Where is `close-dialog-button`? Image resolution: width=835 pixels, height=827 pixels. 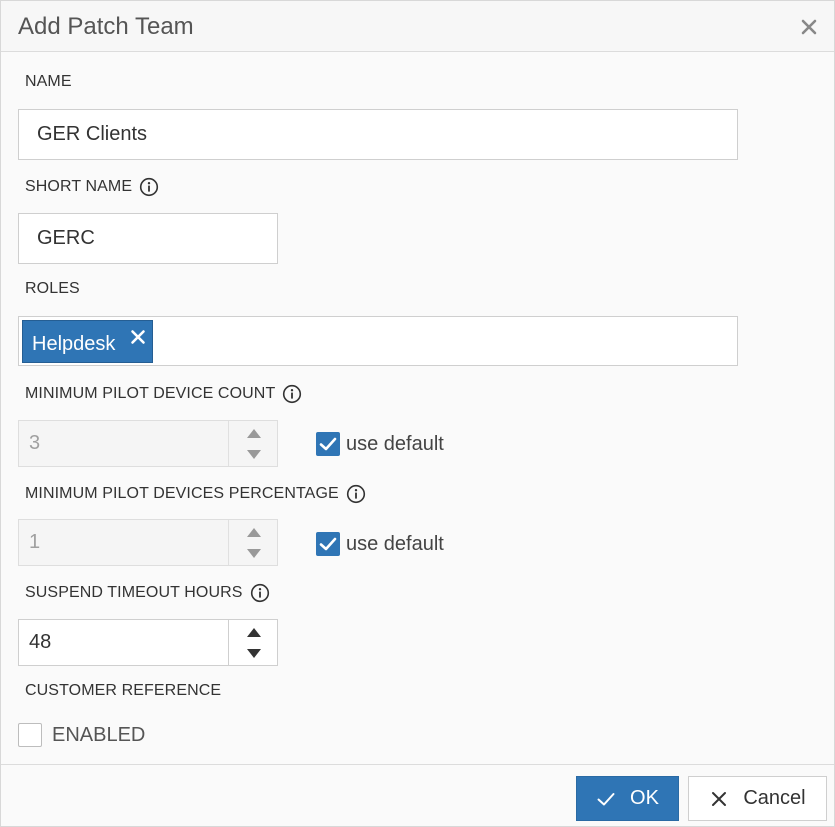 close-dialog-button is located at coordinates (809, 27).